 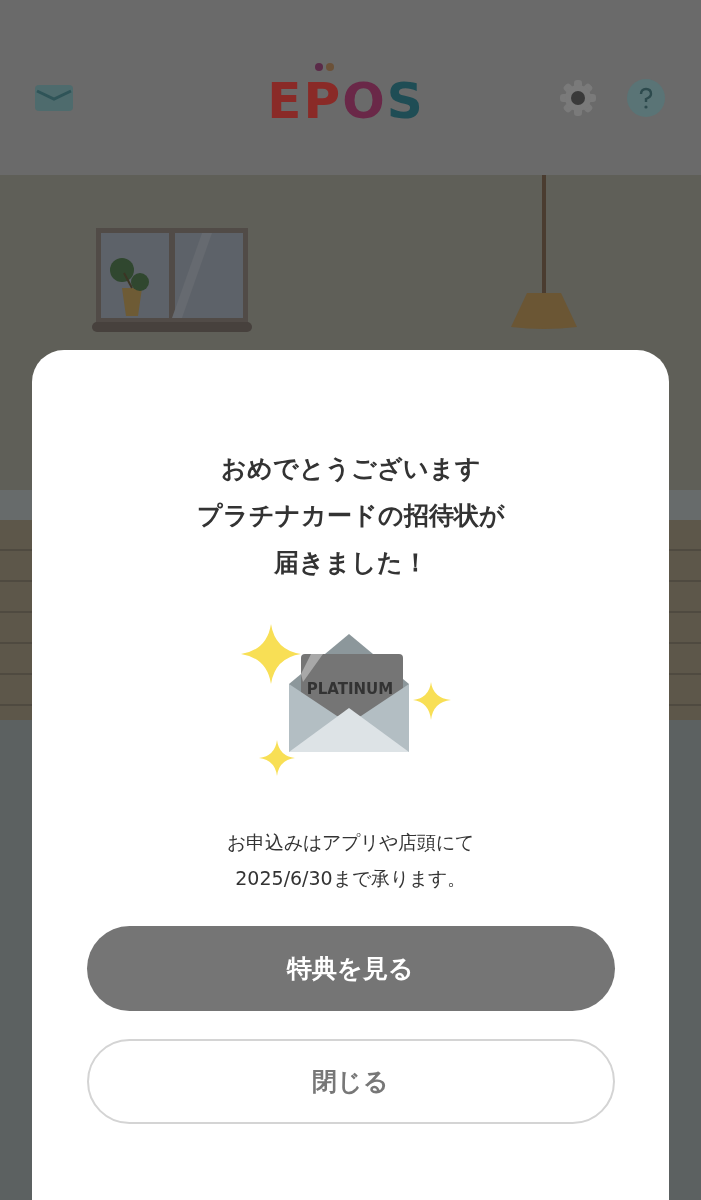 What do you see at coordinates (349, 689) in the screenshot?
I see `card-label: PLATINUM` at bounding box center [349, 689].